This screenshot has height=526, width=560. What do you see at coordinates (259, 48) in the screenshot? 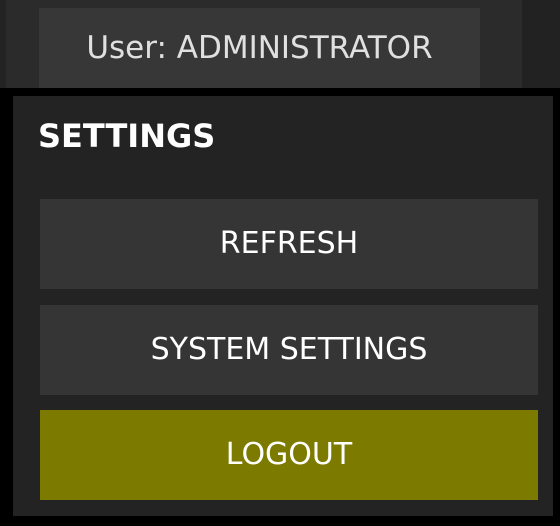
I see `user-tab: User: ADMINISTRATOR` at bounding box center [259, 48].